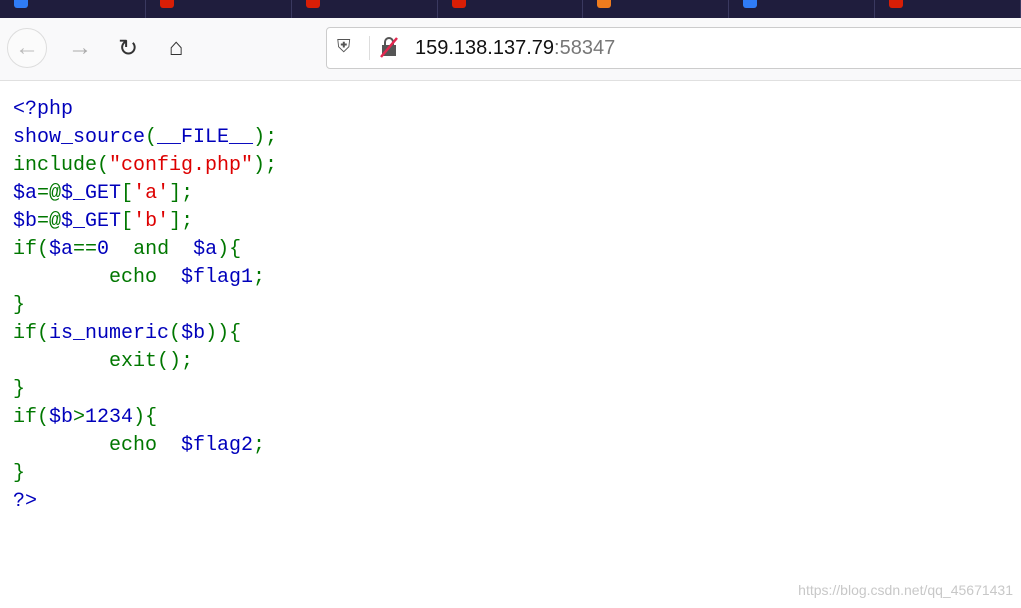 Image resolution: width=1021 pixels, height=608 pixels. Describe the element at coordinates (389, 47) in the screenshot. I see `insecure-lock-icon` at that location.